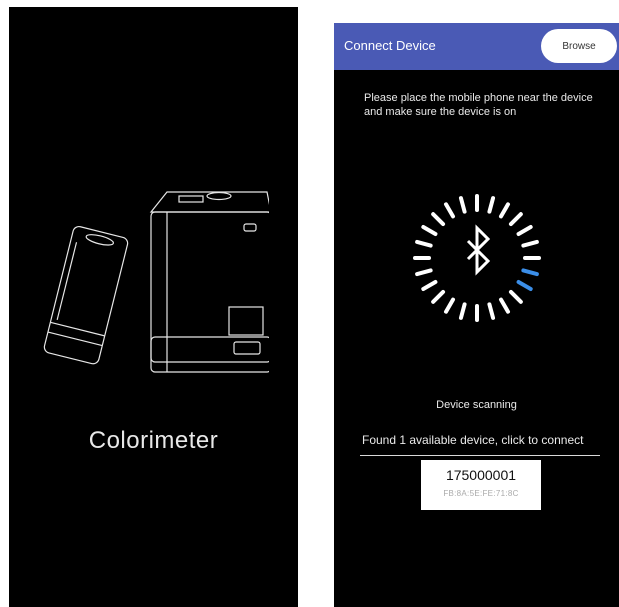 This screenshot has height=607, width=619. What do you see at coordinates (480, 455) in the screenshot?
I see `divider` at bounding box center [480, 455].